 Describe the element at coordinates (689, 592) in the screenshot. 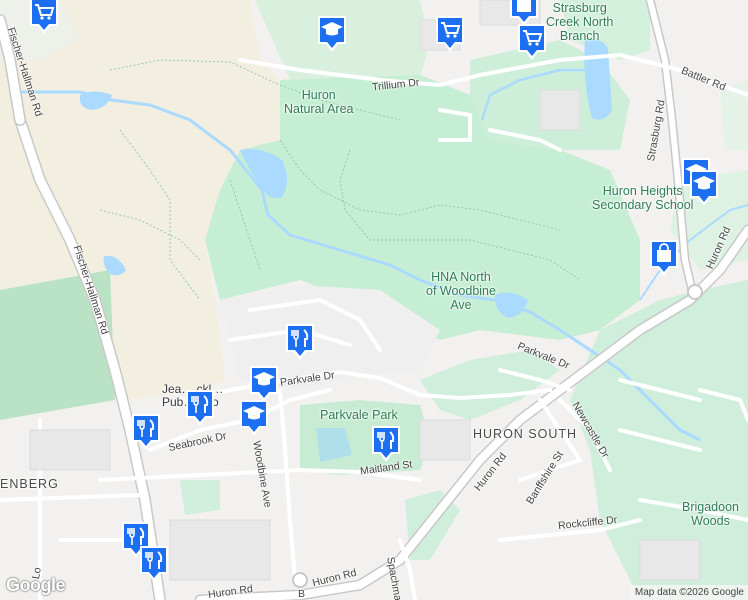

I see `map-attribution: Map data ©2026 Google` at that location.